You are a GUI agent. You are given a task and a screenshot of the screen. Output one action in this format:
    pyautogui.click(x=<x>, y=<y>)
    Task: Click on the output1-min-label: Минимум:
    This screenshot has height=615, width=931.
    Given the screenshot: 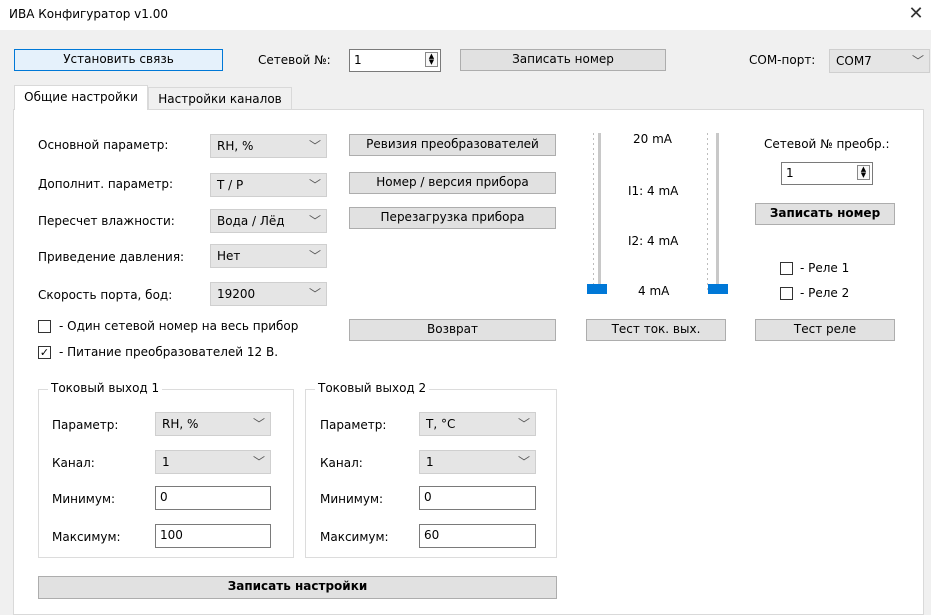 What is the action you would take?
    pyautogui.click(x=84, y=499)
    